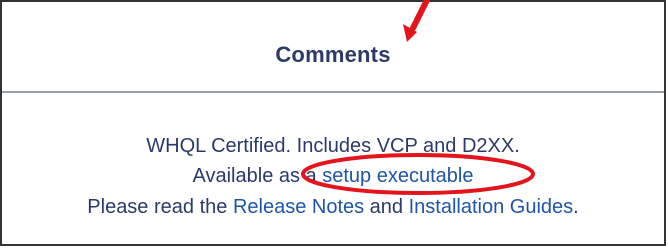  Describe the element at coordinates (160, 207) in the screenshot. I see `documentation-prefix: Please read the` at that location.